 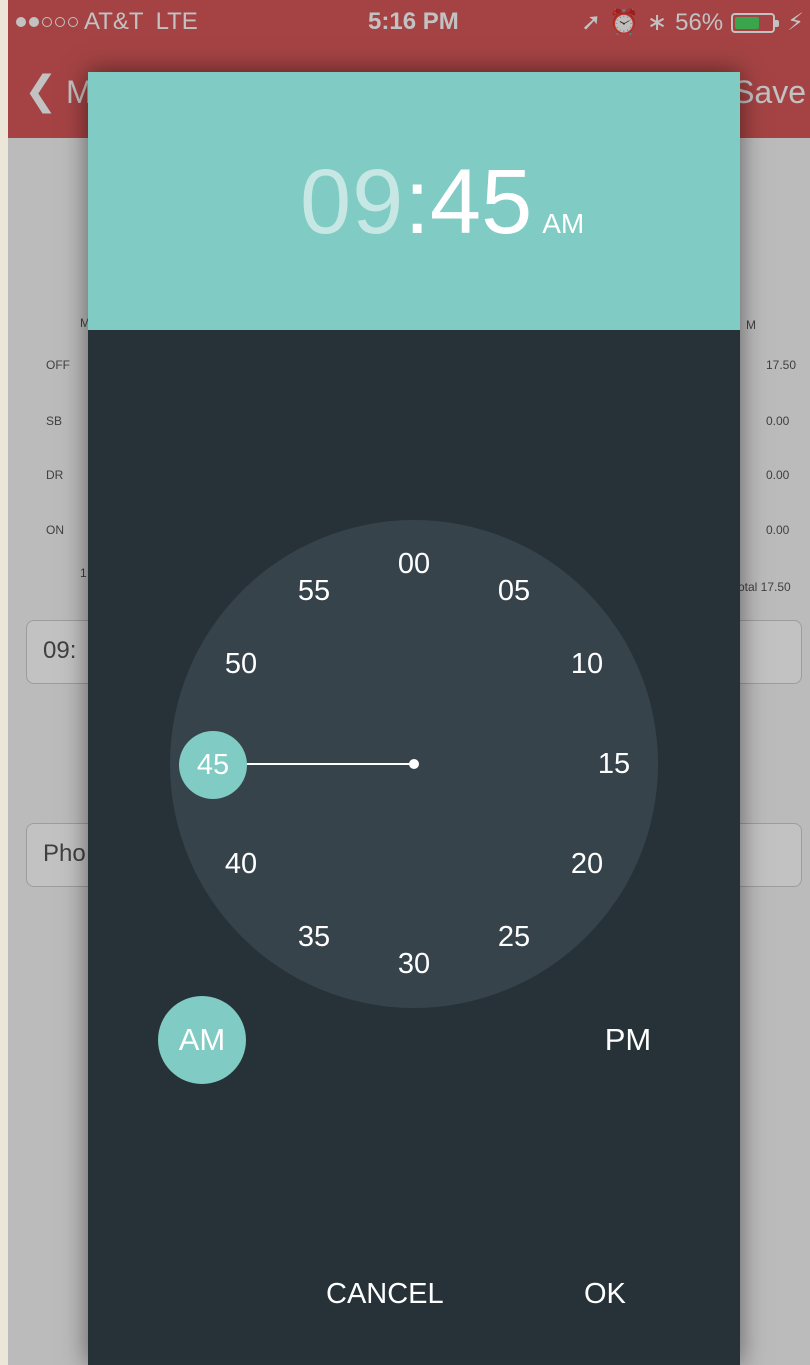 I want to click on minute-35: 35, so click(x=314, y=937).